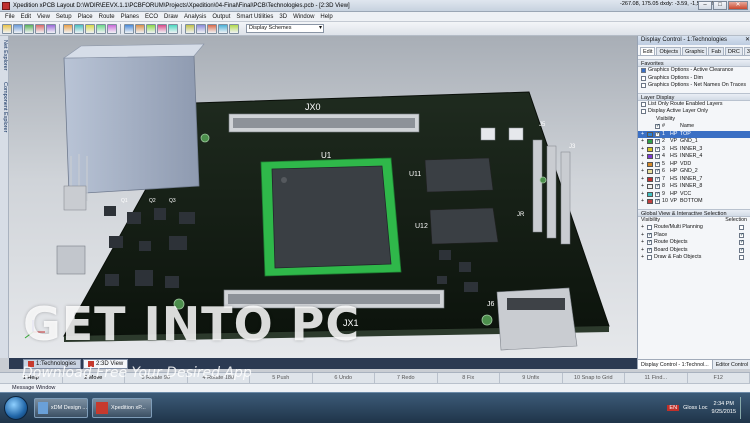  I want to click on redo-icon, so click(101, 28).